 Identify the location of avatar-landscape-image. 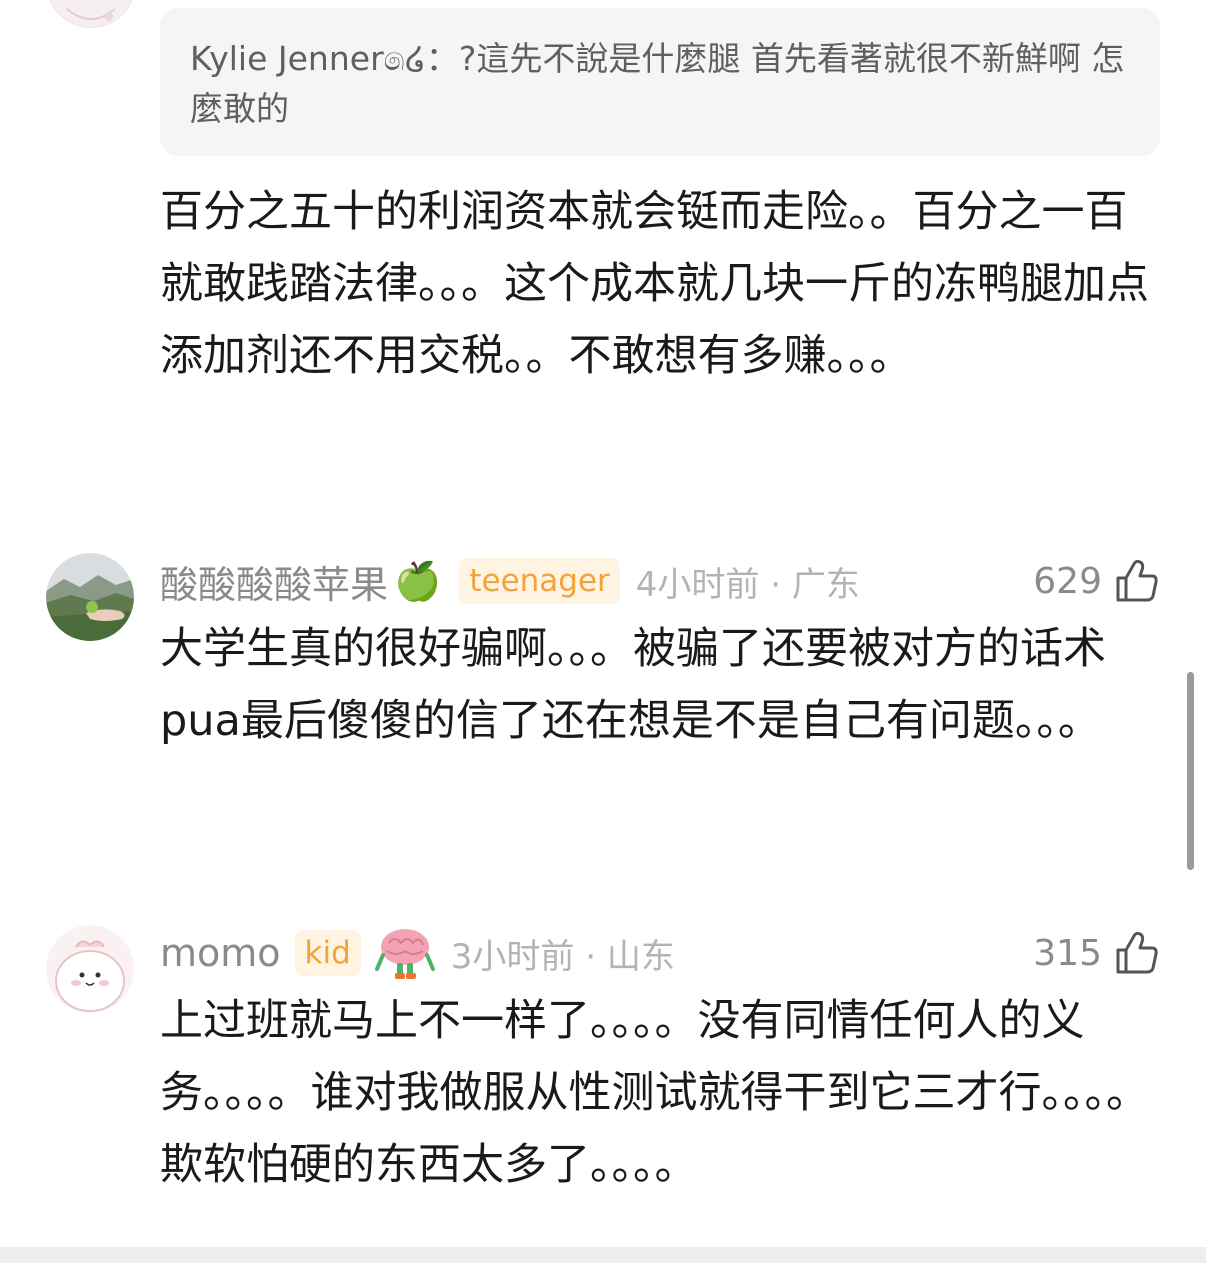
(90, 597).